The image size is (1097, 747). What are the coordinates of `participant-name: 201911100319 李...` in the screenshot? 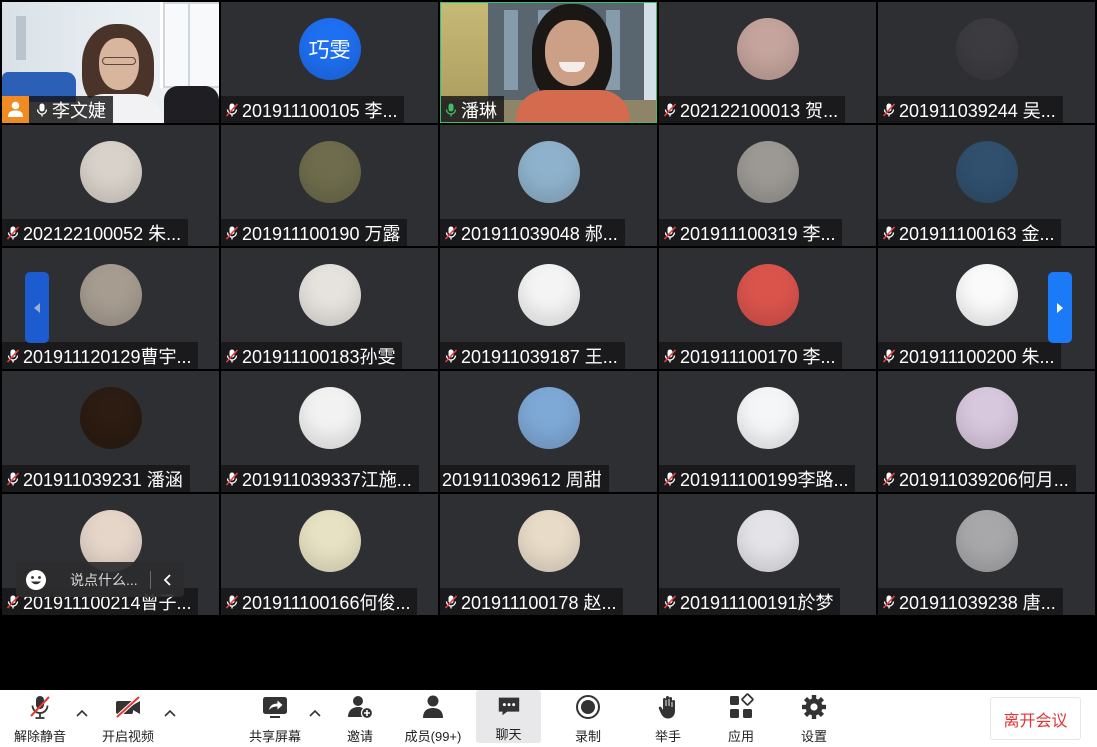 It's located at (758, 233).